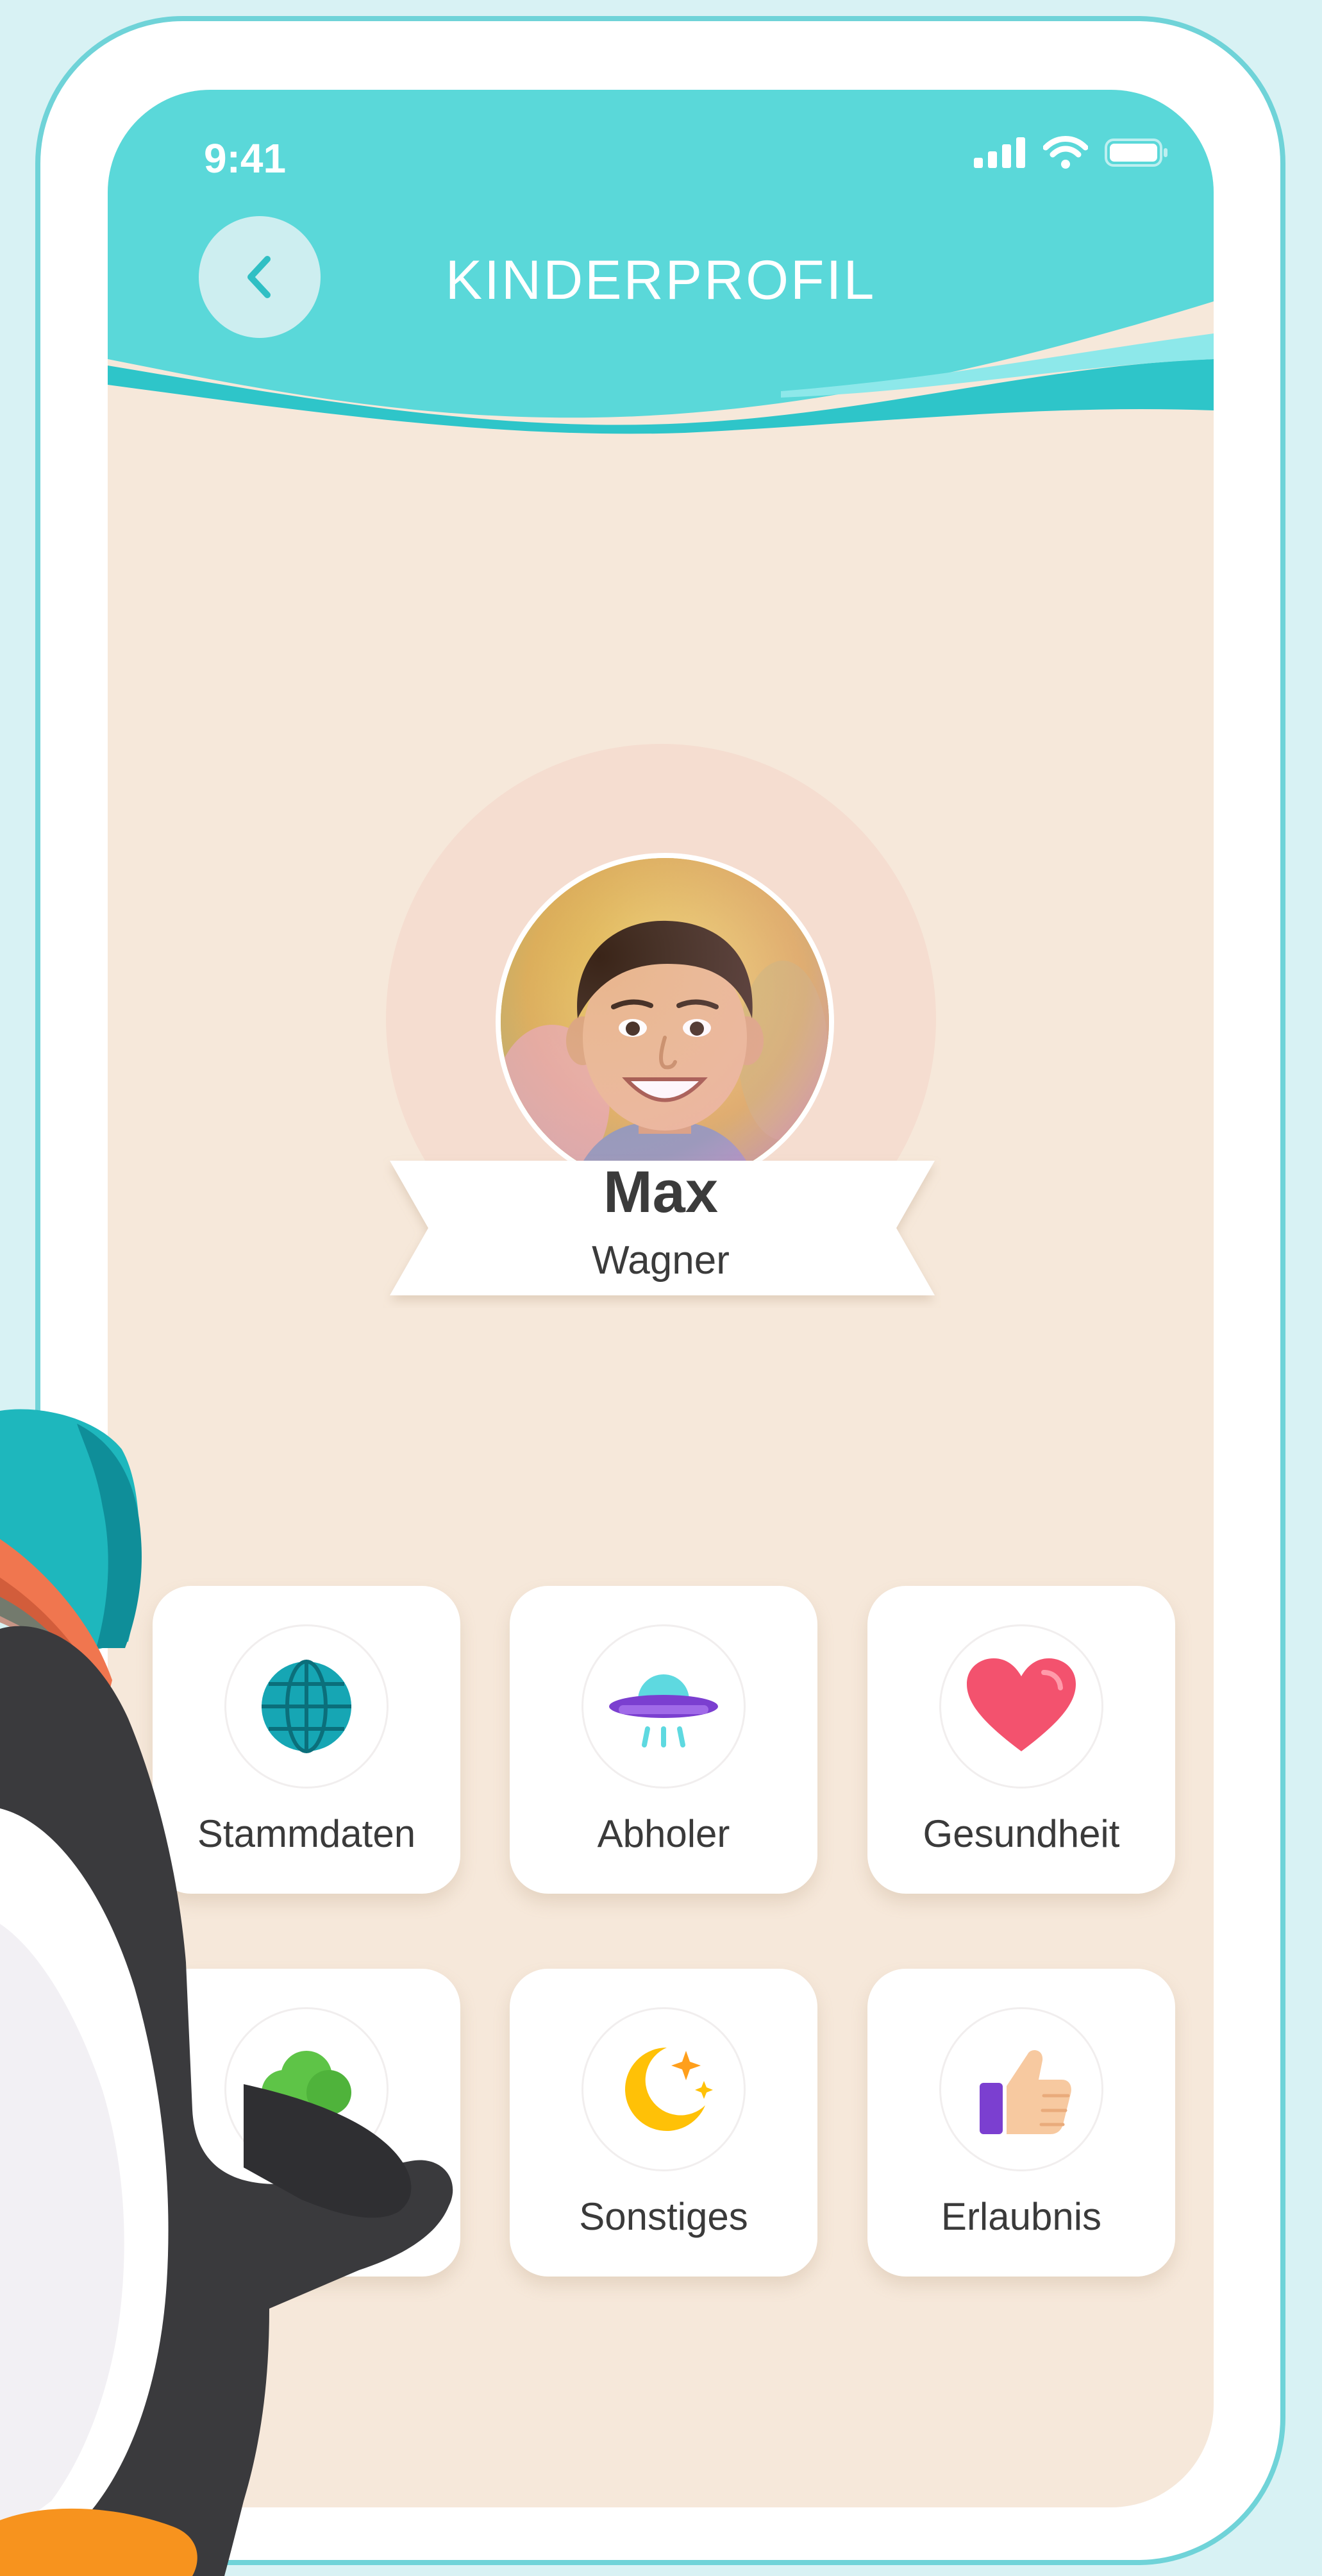  I want to click on heart-icon, so click(1021, 1704).